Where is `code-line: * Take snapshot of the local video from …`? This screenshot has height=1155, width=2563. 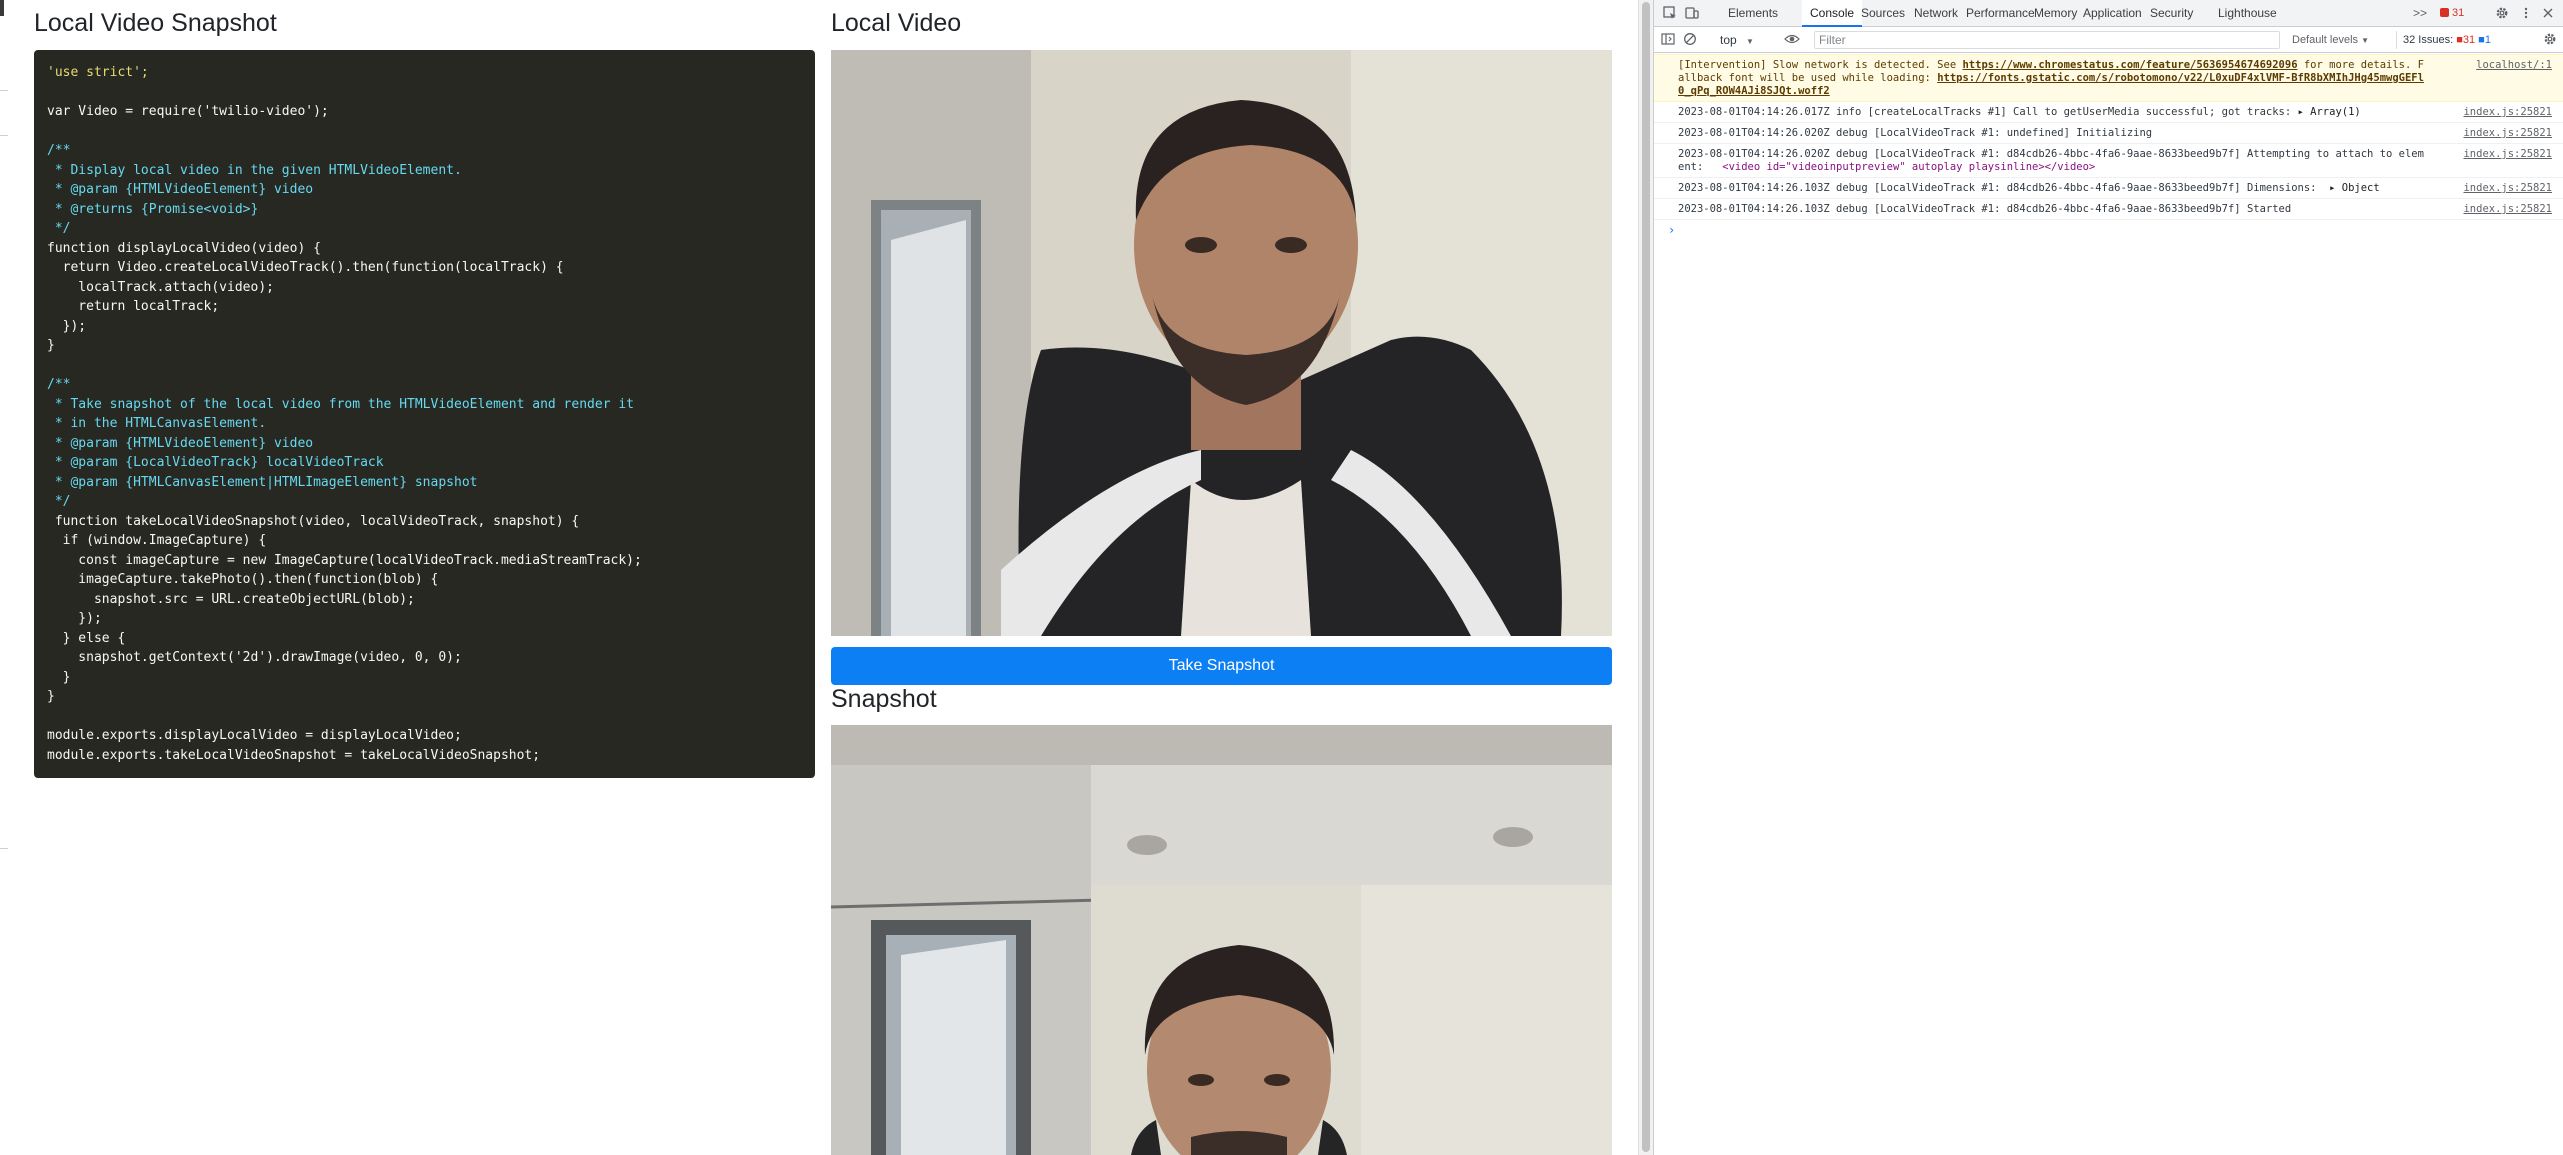 code-line: * Take snapshot of the local video from … is located at coordinates (340, 404).